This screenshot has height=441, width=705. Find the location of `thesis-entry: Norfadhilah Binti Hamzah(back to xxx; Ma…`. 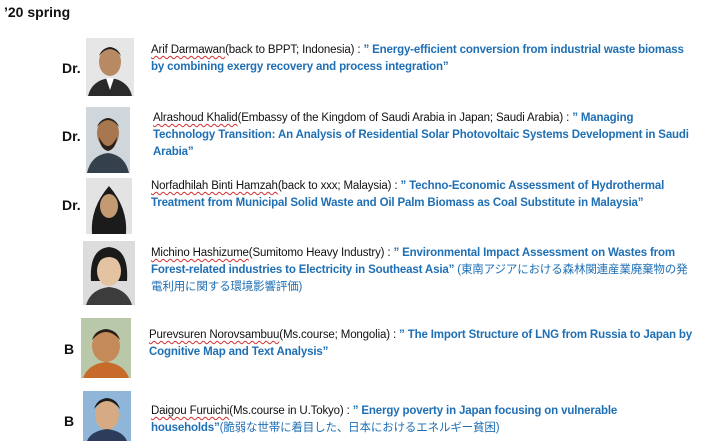

thesis-entry: Norfadhilah Binti Hamzah(back to xxx; Ma… is located at coordinates (425, 195).